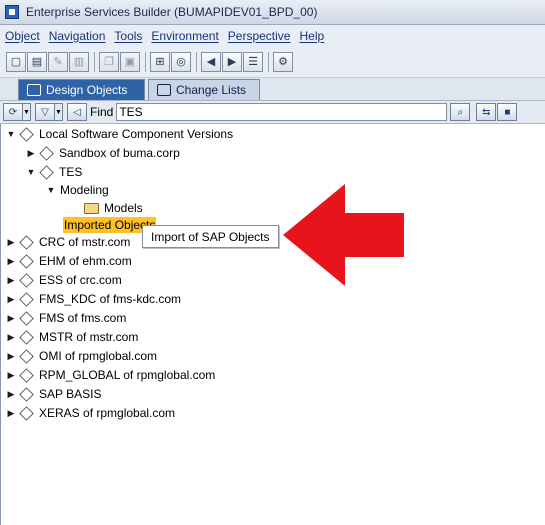 The height and width of the screenshot is (525, 545). Describe the element at coordinates (77, 36) in the screenshot. I see `menu-navigation: Navigation` at that location.